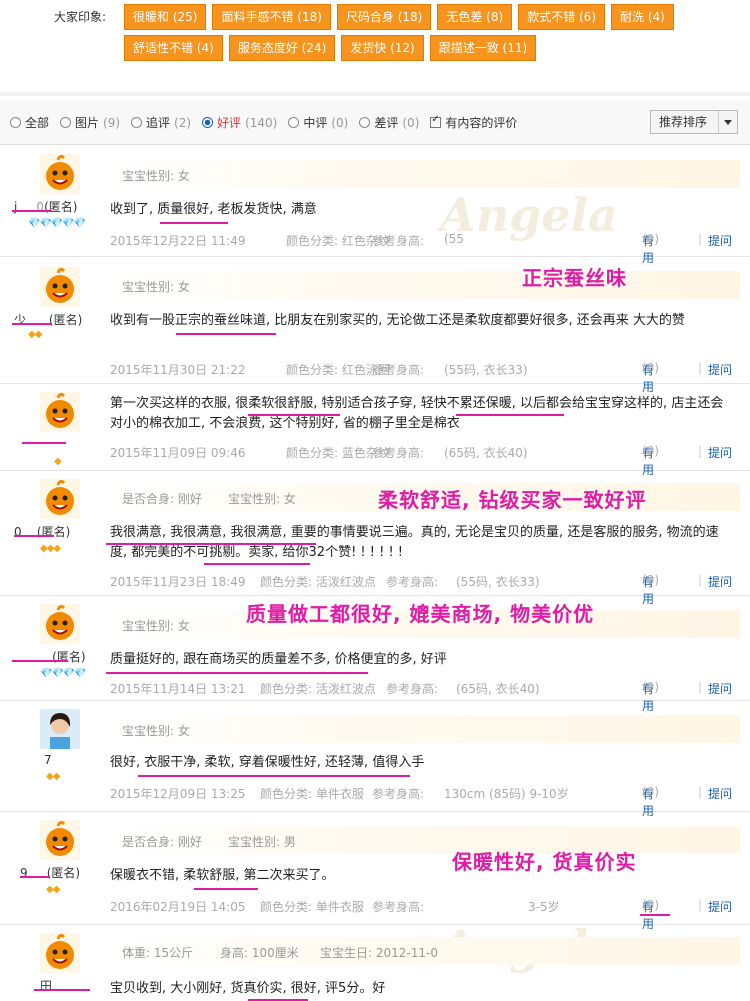  Describe the element at coordinates (475, 17) in the screenshot. I see `impression-tag: 无色差 (8)` at that location.